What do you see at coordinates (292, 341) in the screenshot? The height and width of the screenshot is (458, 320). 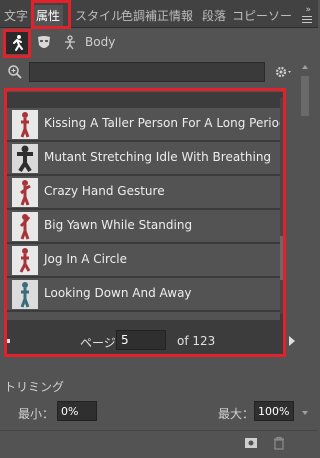 I see `next-page-arrow-icon` at bounding box center [292, 341].